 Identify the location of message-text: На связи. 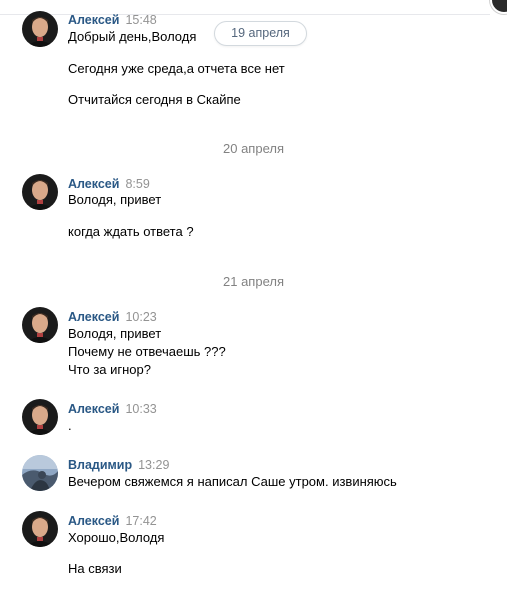
(95, 568).